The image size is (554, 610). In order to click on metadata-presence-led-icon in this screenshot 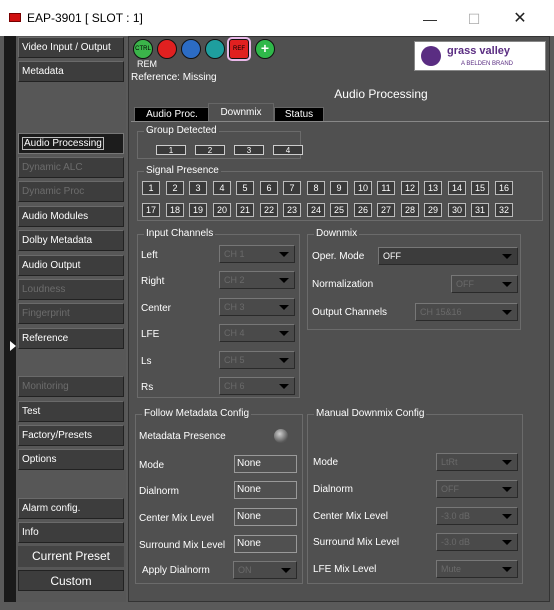, I will do `click(281, 436)`.